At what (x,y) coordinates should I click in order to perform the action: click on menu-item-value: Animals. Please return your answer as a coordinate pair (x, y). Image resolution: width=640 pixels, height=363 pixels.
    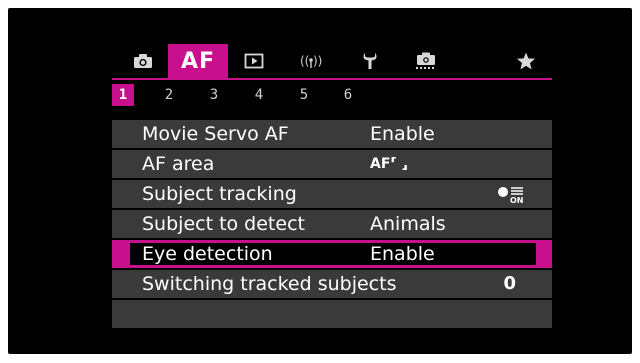
    Looking at the image, I should click on (408, 224).